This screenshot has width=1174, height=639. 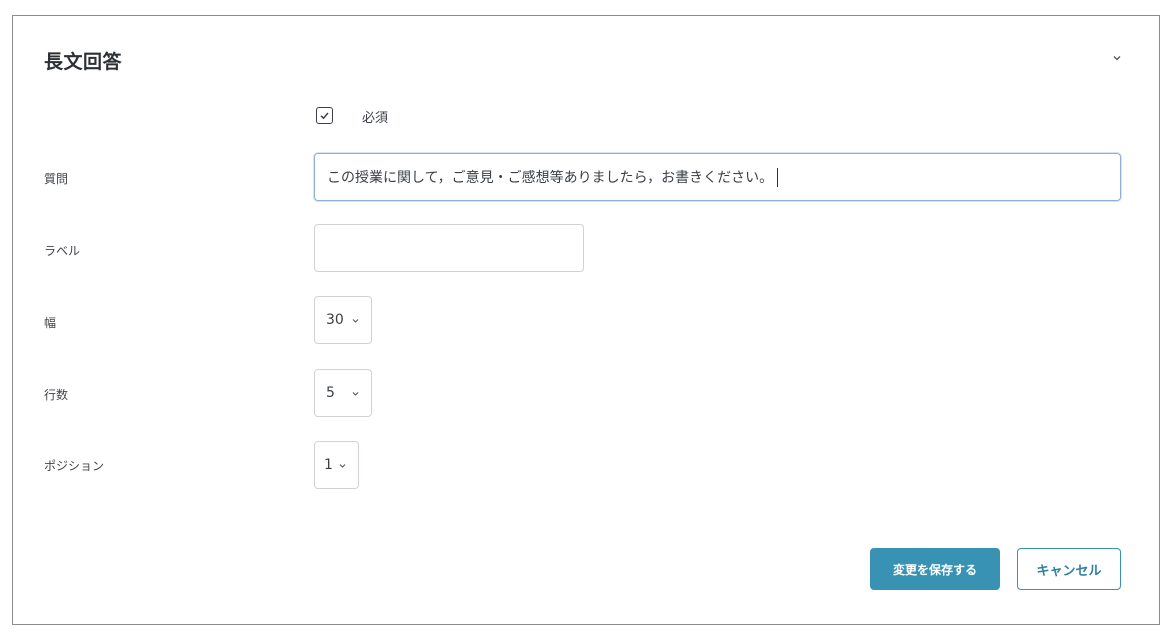 What do you see at coordinates (50, 323) in the screenshot?
I see `width-label: 幅` at bounding box center [50, 323].